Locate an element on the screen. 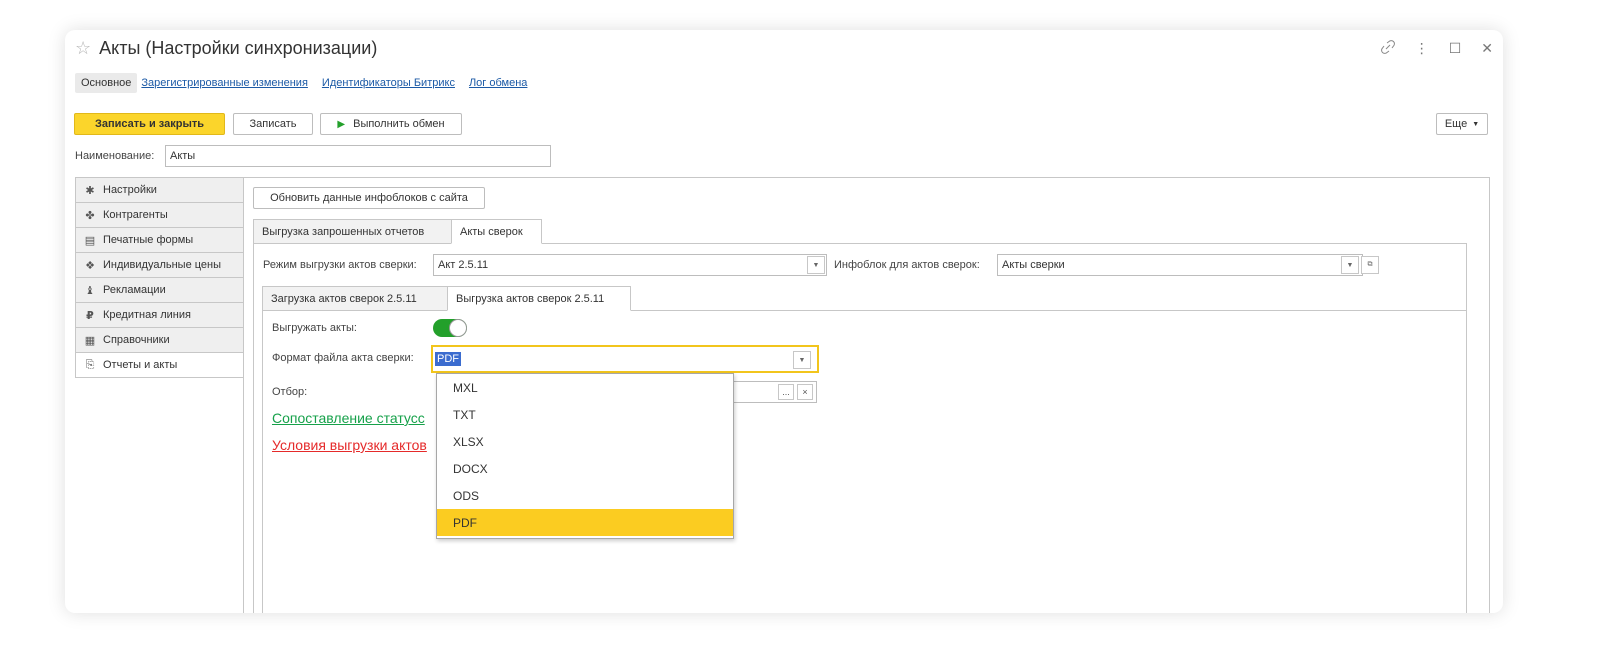 The height and width of the screenshot is (664, 1600). filter-input: ... × is located at coordinates (775, 392).